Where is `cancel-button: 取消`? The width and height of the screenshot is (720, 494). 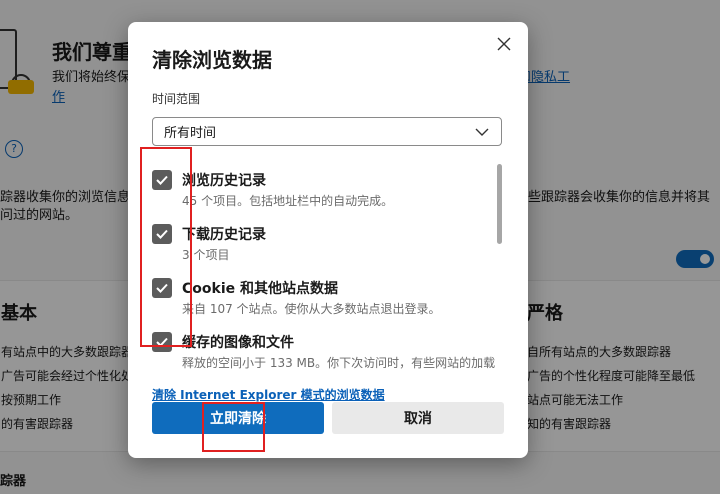
cancel-button: 取消 is located at coordinates (418, 418).